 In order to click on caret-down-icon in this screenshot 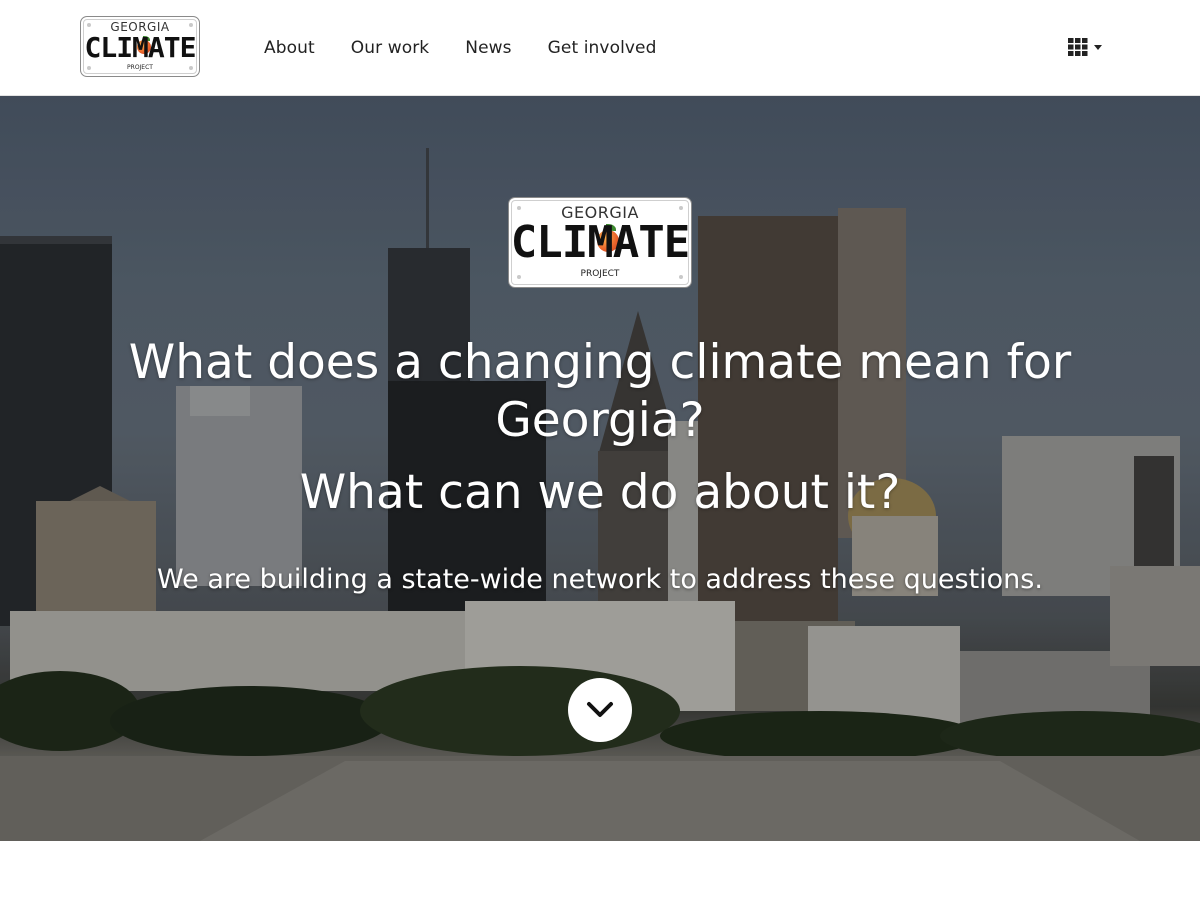, I will do `click(1098, 47)`.